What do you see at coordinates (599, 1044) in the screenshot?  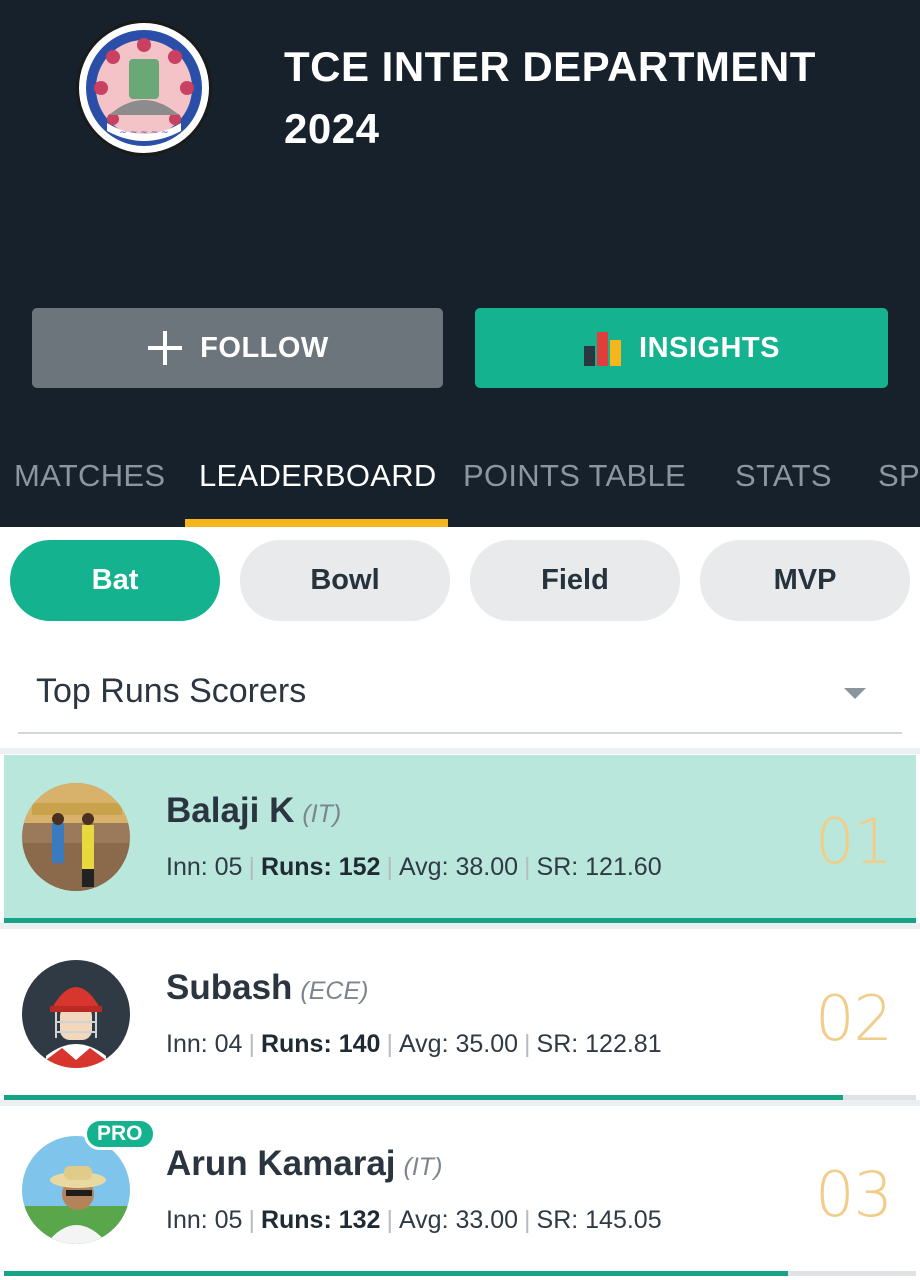 I see `strike-rate-stat: SR: 122.81` at bounding box center [599, 1044].